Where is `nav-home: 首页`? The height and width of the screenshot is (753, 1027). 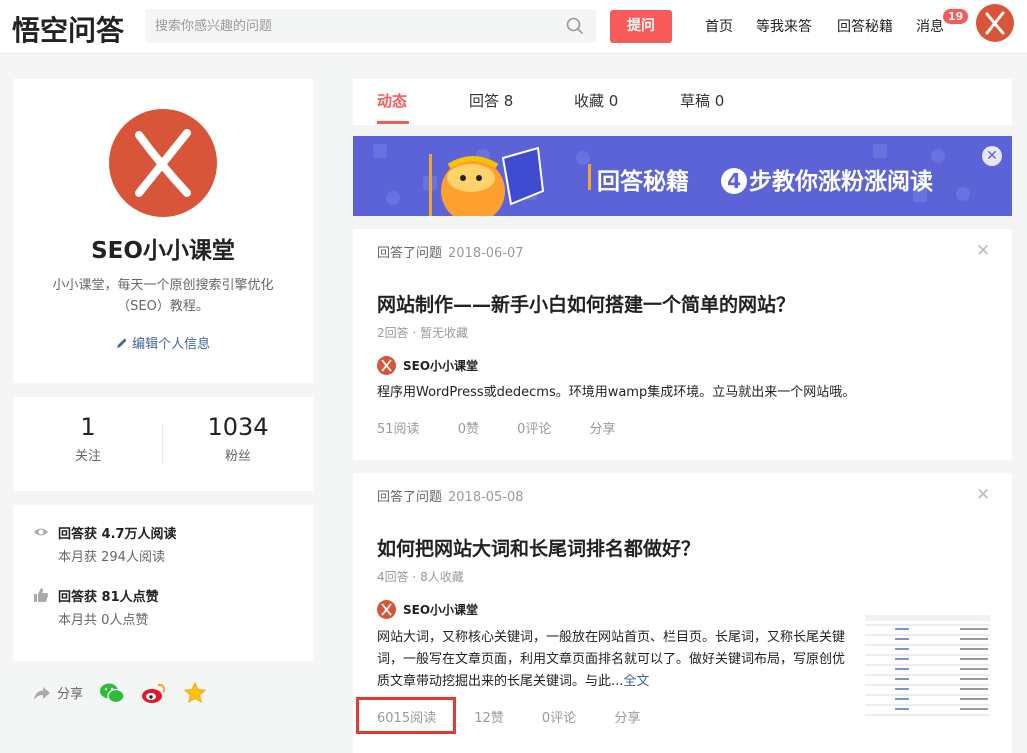 nav-home: 首页 is located at coordinates (719, 26).